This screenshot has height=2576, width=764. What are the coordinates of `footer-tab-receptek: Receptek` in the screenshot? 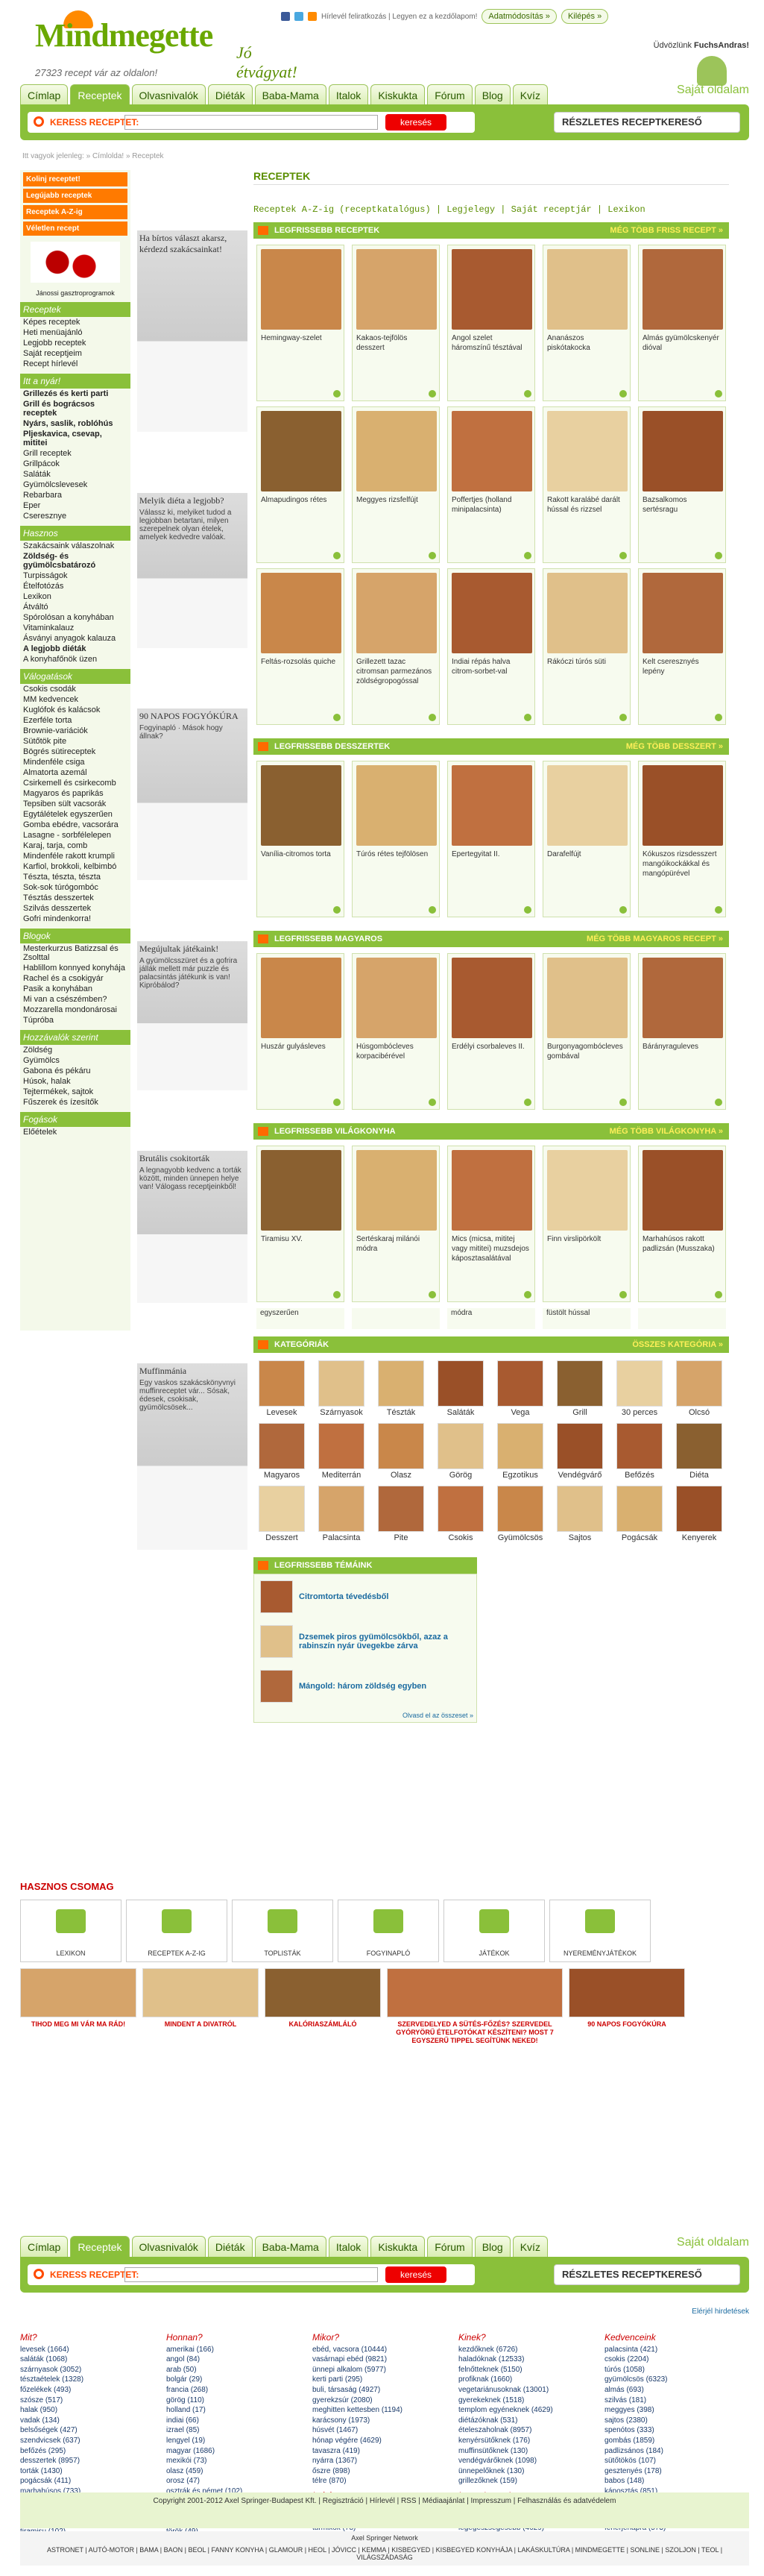 It's located at (100, 2247).